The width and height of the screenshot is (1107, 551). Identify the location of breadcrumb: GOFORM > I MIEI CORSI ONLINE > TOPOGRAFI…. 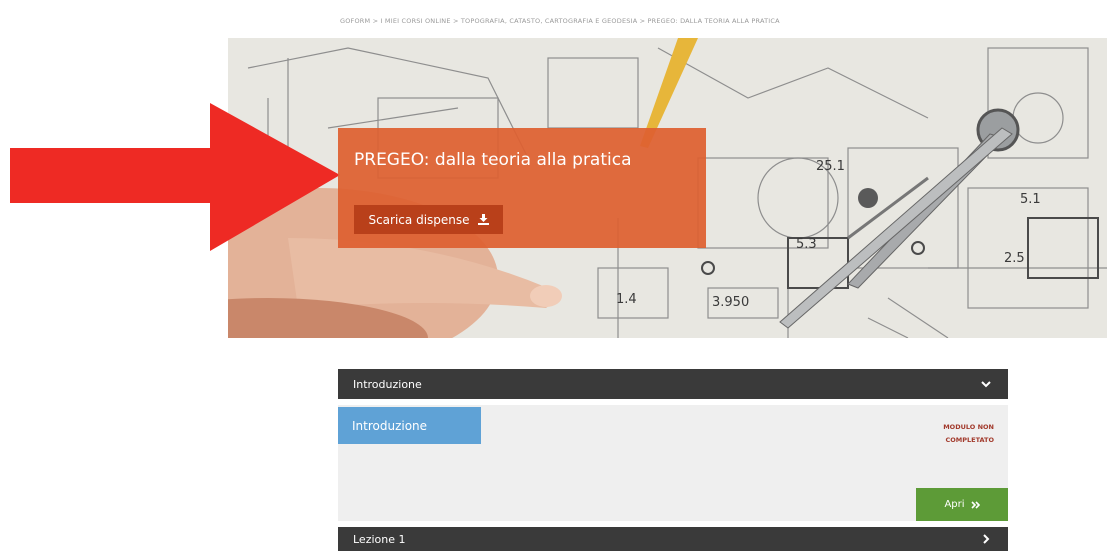
(710, 21).